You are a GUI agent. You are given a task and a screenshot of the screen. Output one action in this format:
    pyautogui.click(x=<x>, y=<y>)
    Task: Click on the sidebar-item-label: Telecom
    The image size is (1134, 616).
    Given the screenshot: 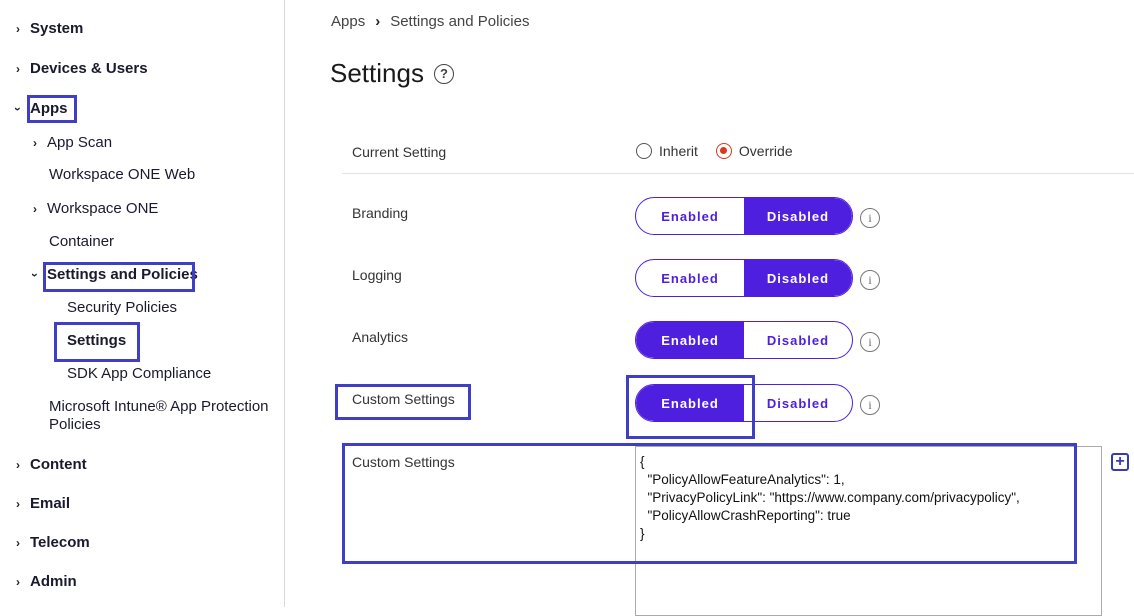 What is the action you would take?
    pyautogui.click(x=60, y=542)
    